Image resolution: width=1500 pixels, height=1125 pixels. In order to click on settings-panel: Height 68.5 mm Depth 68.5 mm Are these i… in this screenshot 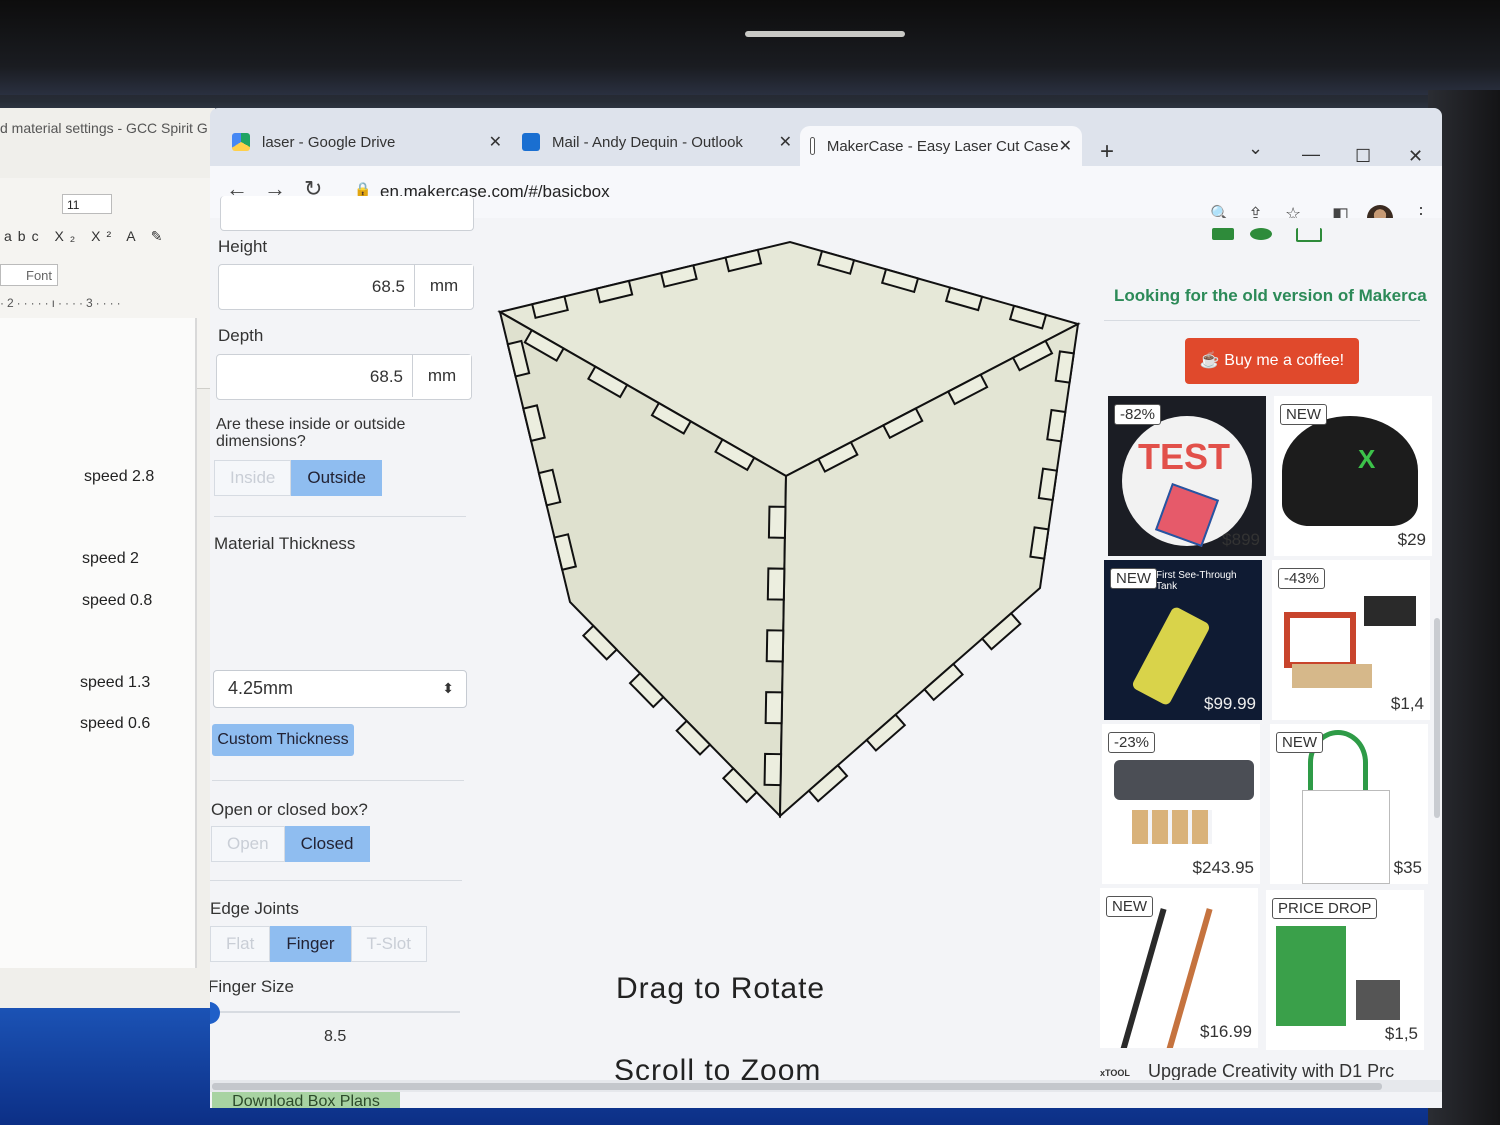, I will do `click(345, 652)`.